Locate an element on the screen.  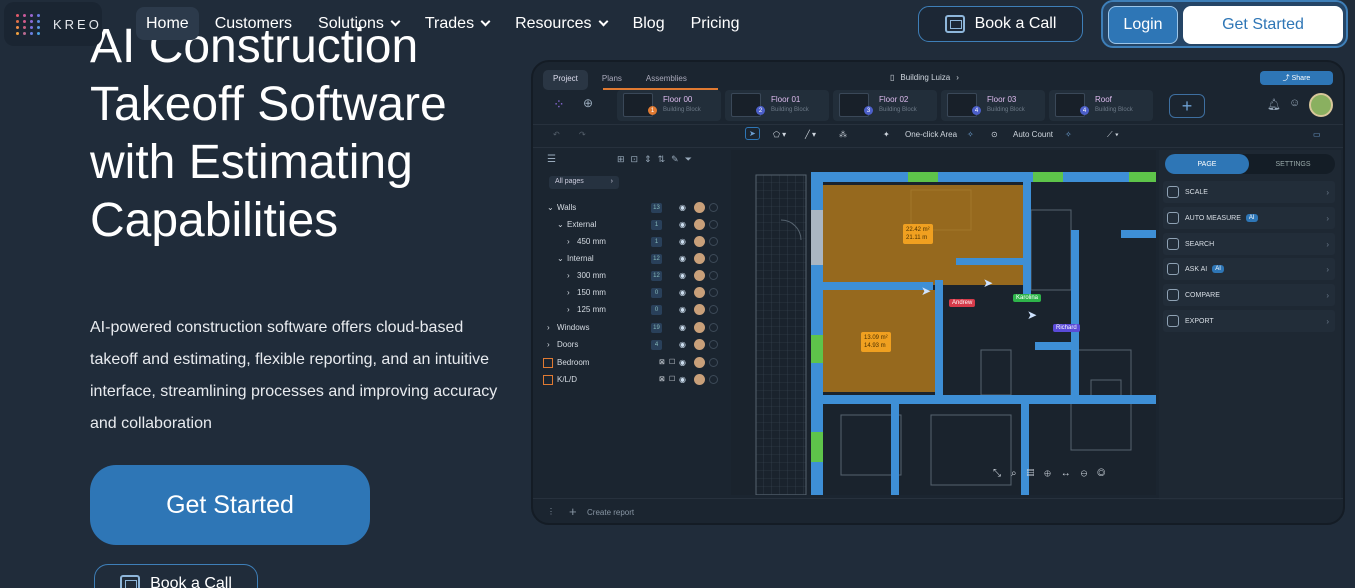
auto-count-button: Auto Count is located at coordinates (1033, 134).